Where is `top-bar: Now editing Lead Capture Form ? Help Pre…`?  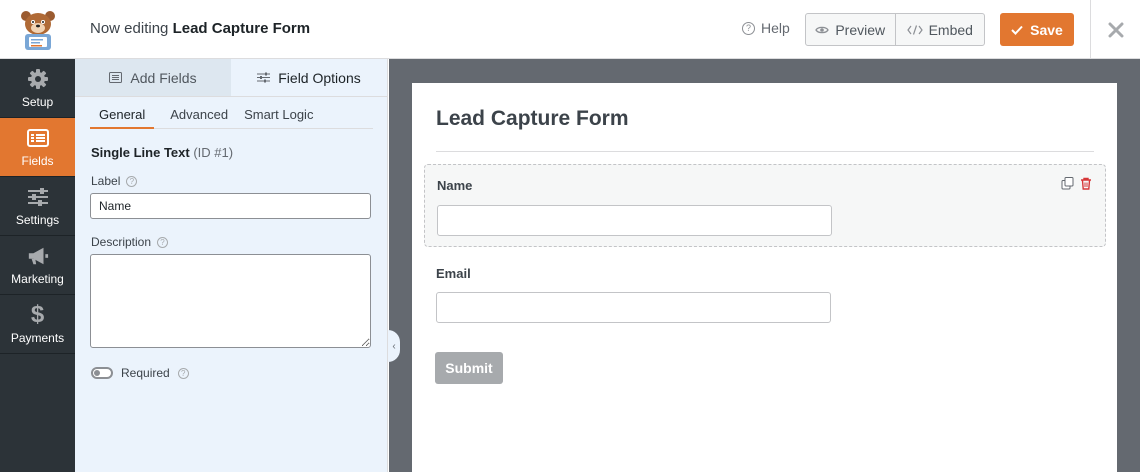
top-bar: Now editing Lead Capture Form ? Help Pre… is located at coordinates (570, 29).